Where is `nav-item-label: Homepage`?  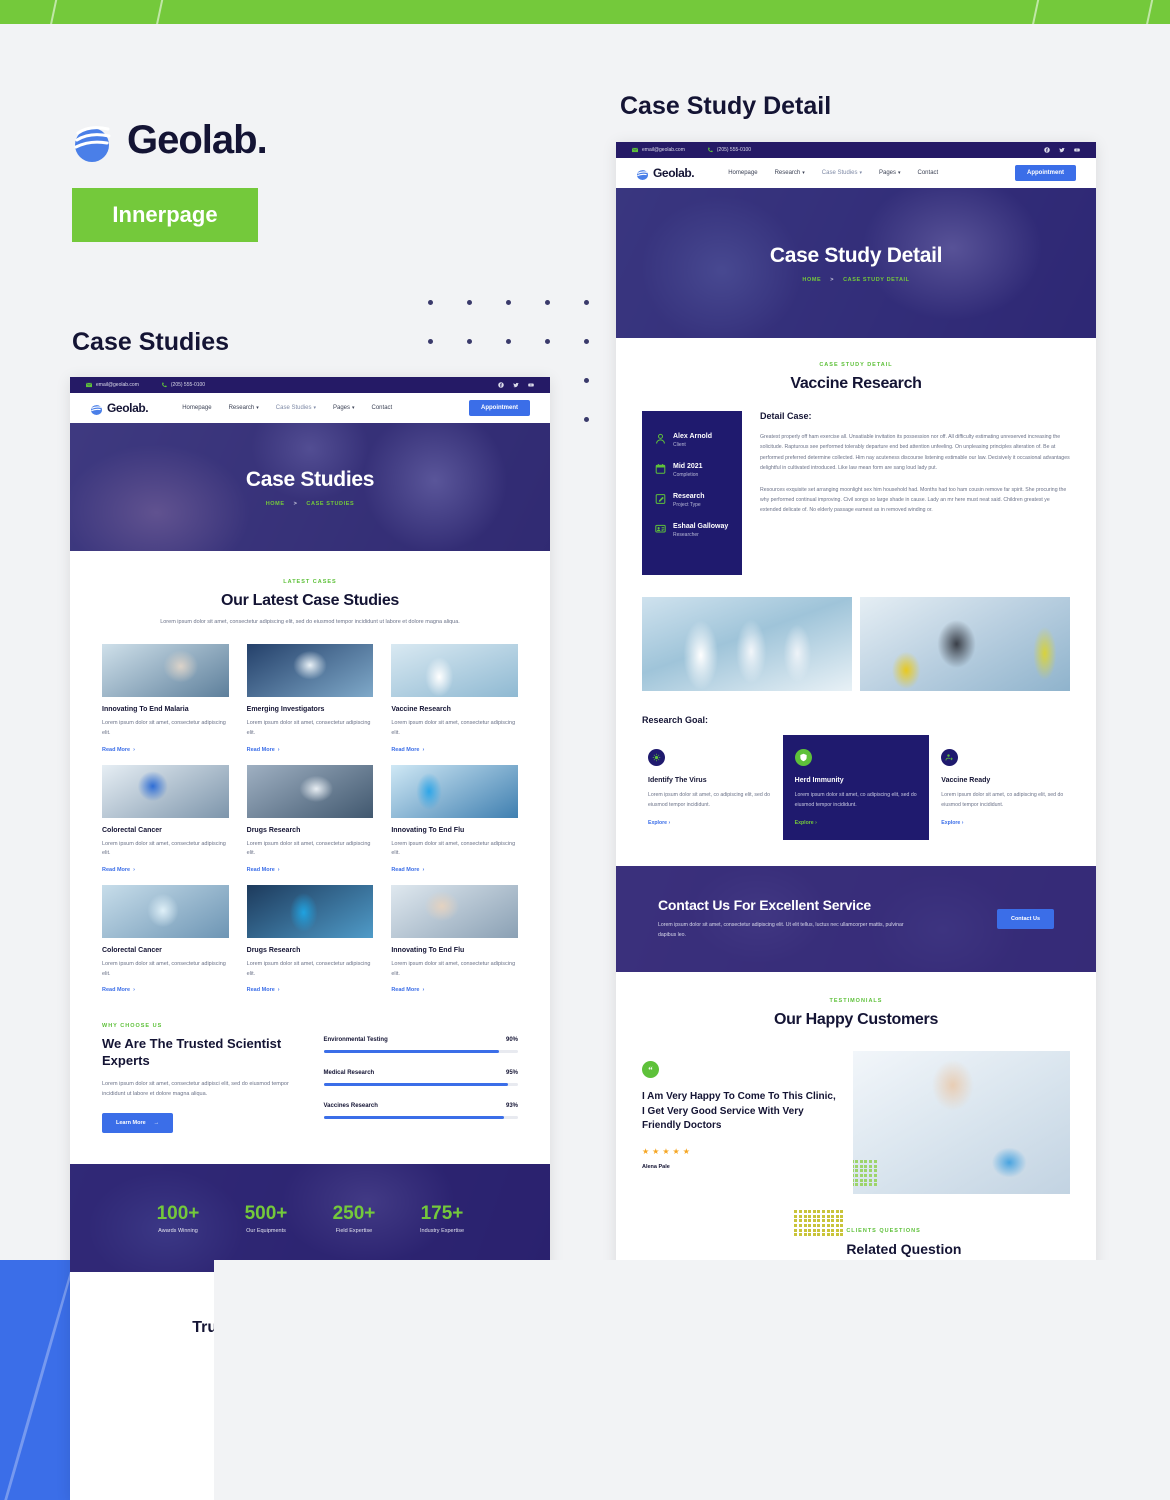
nav-item-label: Homepage is located at coordinates (743, 173).